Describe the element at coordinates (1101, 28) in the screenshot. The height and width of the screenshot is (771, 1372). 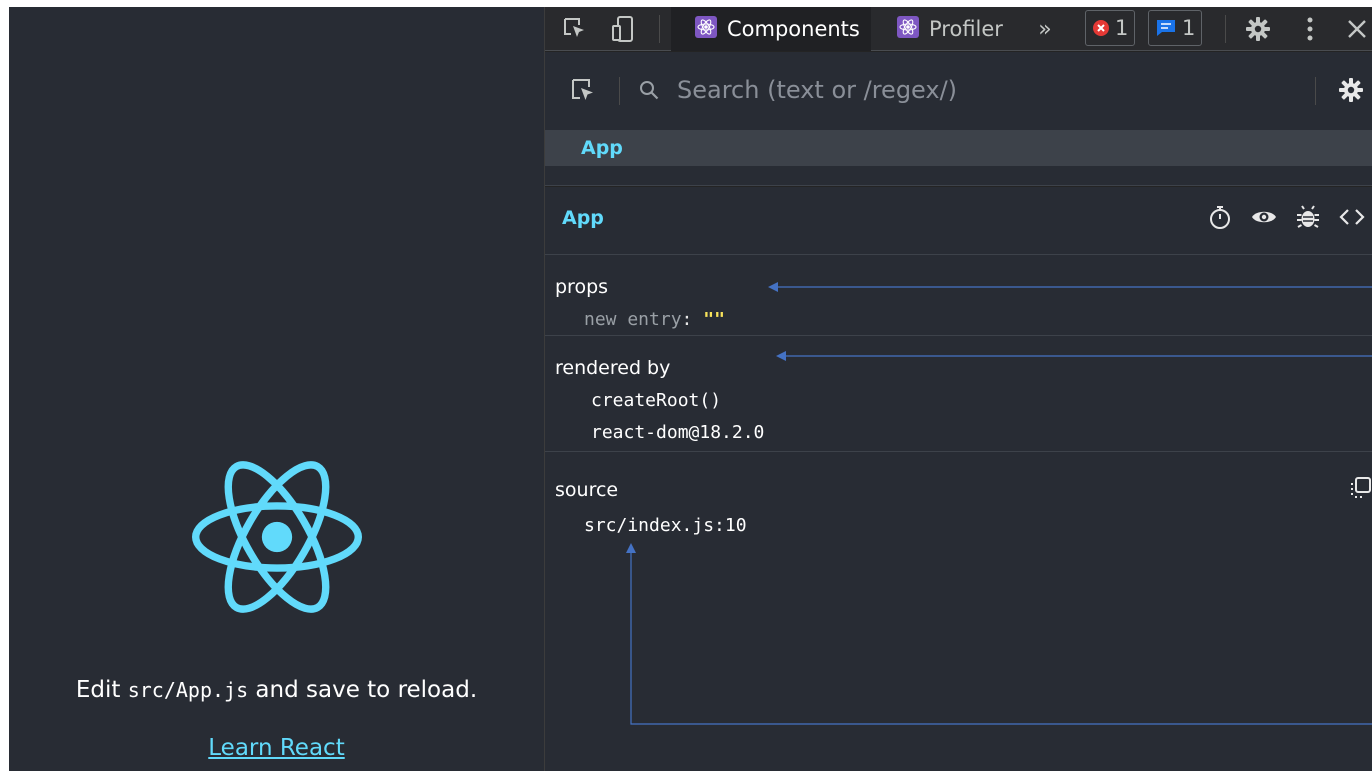
I see `error-icon` at that location.